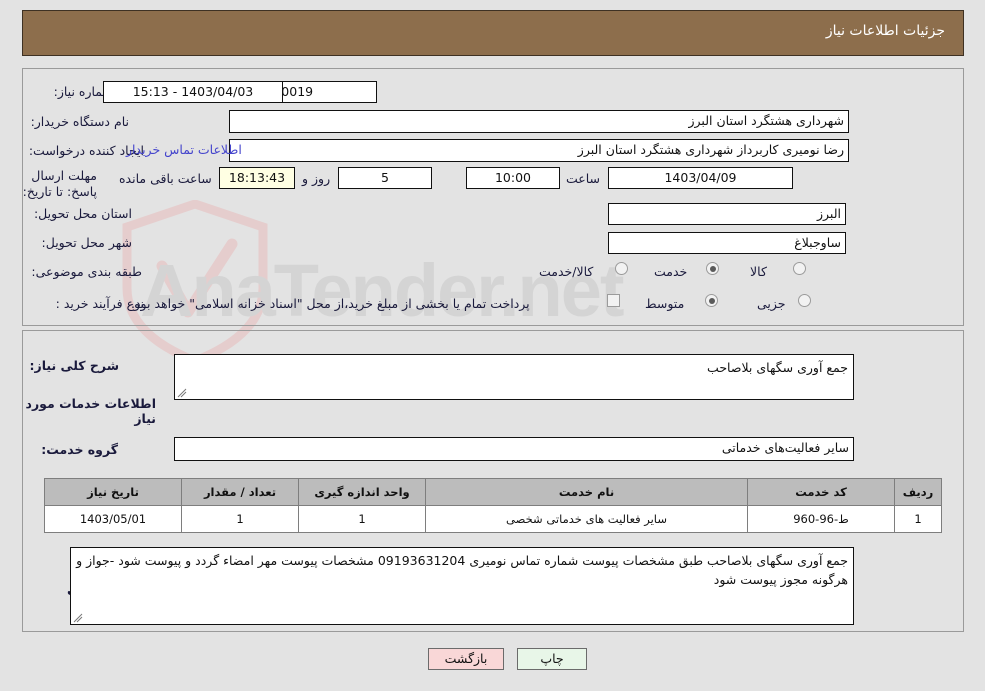  What do you see at coordinates (758, 271) in the screenshot?
I see `category-label-kala: کالا` at bounding box center [758, 271].